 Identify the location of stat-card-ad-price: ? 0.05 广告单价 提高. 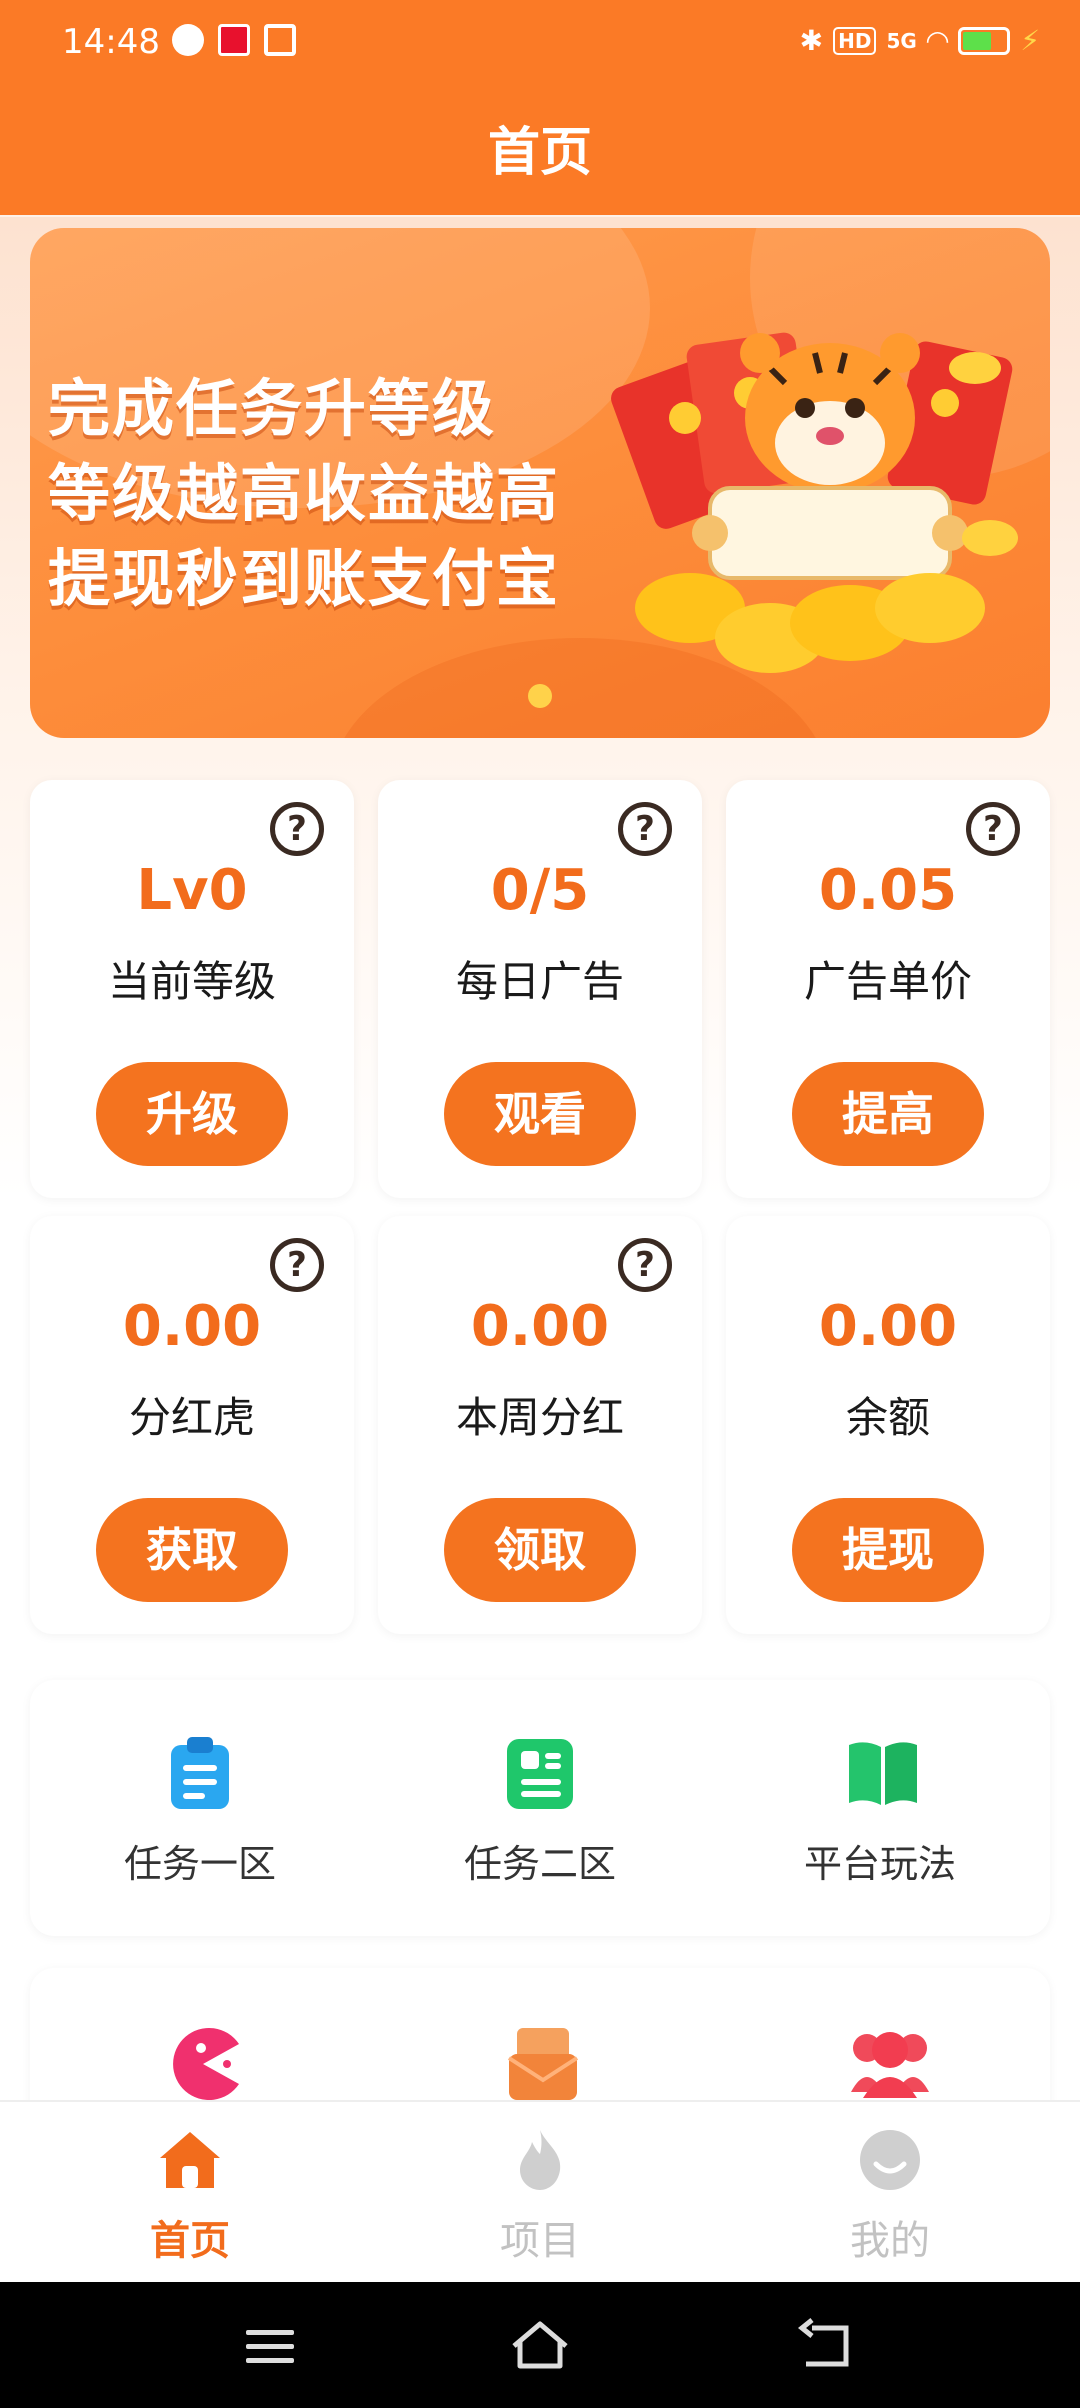
(888, 989).